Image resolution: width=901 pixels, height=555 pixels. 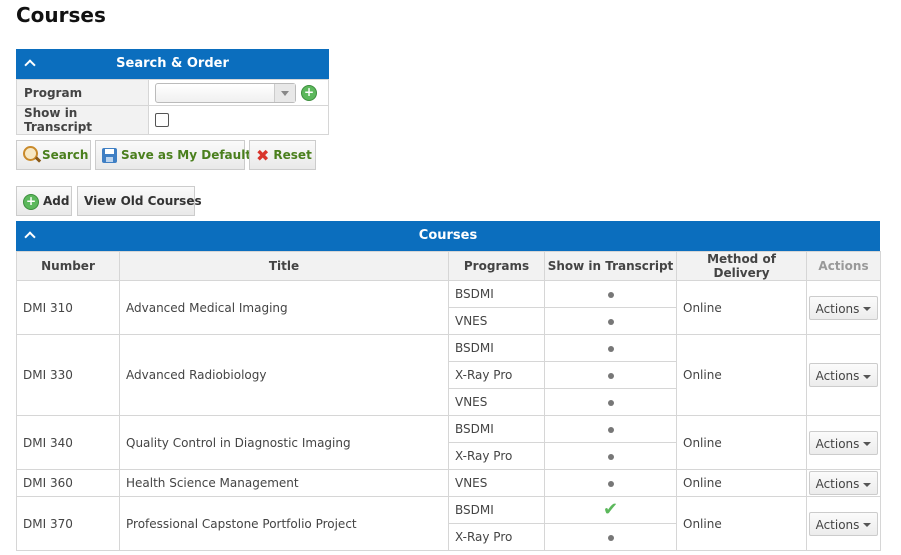 What do you see at coordinates (610, 266) in the screenshot?
I see `col-show-in-transcript: Show in Transcript` at bounding box center [610, 266].